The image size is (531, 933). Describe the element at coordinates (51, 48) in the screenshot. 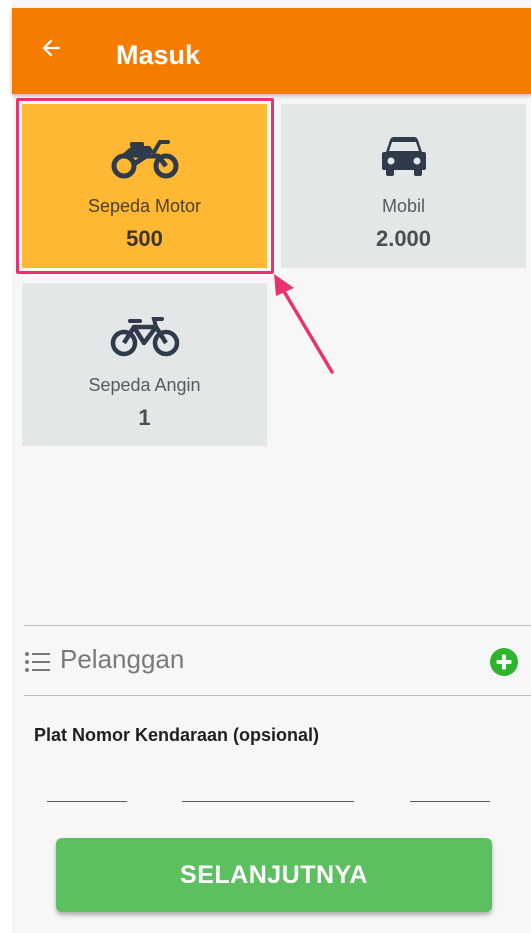

I see `arrow-left-icon` at that location.